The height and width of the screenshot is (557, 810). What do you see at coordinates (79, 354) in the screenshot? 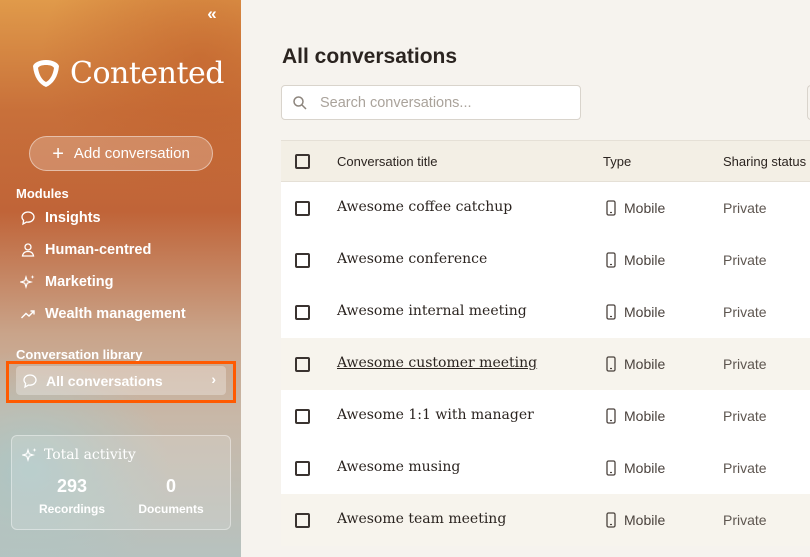
I see `conversation-library-label: Conversation library` at bounding box center [79, 354].